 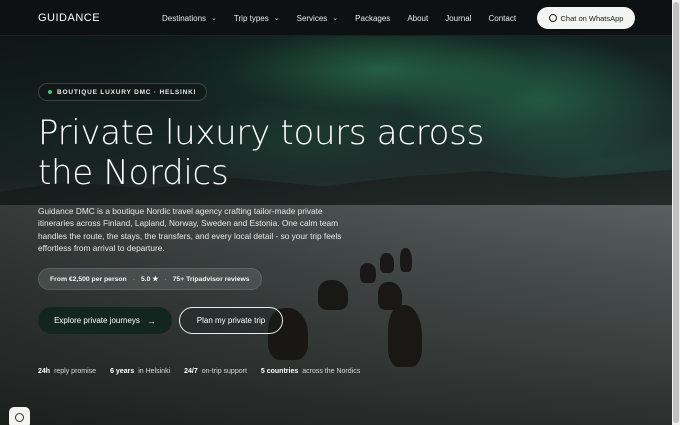 I want to click on nav-item-destinations: Destinations ⌄, so click(x=189, y=18).